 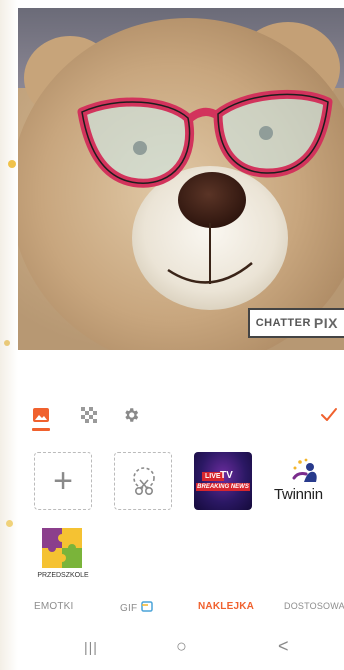 I want to click on tab-gif: GIF, so click(x=136, y=607).